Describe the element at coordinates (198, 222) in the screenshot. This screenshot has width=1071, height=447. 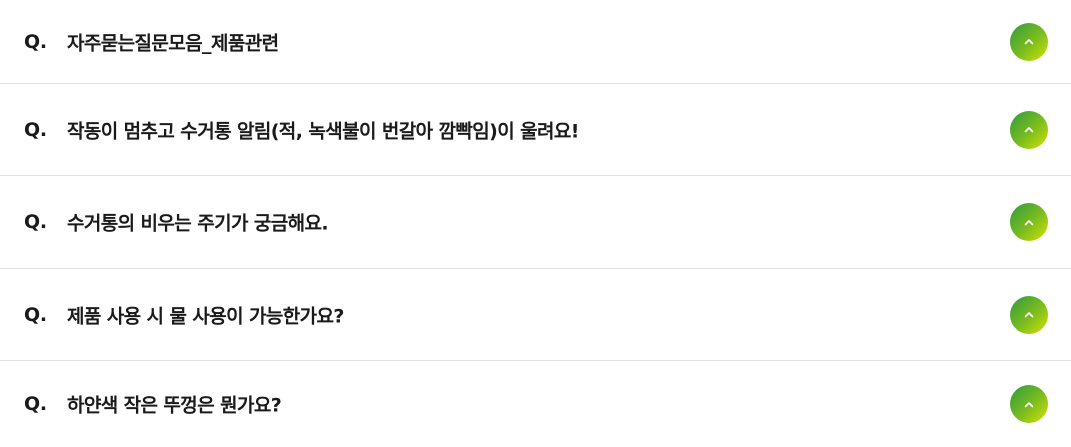
I see `faq-question: 수거통의 비우는 주기가 궁금해요.` at that location.